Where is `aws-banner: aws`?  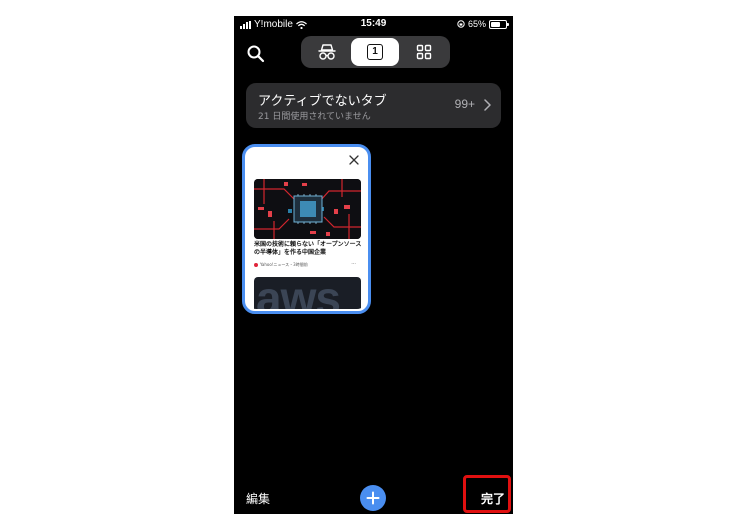 aws-banner: aws is located at coordinates (307, 293).